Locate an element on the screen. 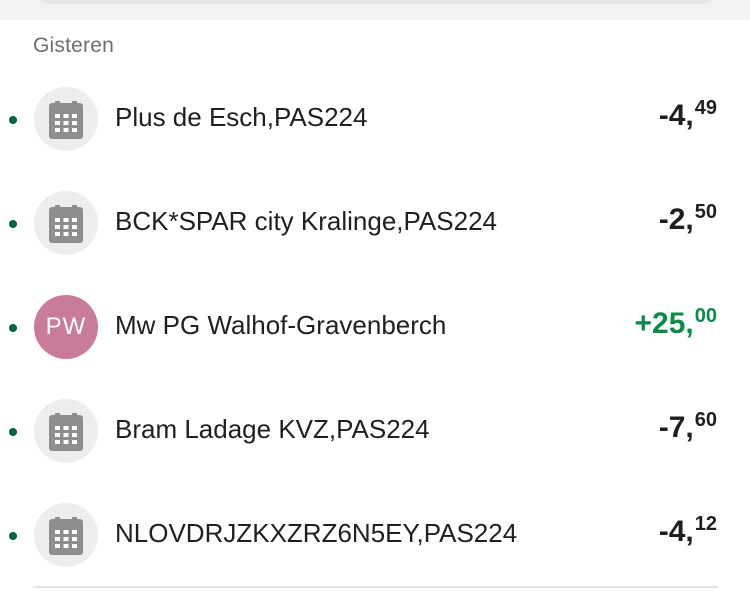 The image size is (750, 593). transaction-amount: +25,00 is located at coordinates (676, 323).